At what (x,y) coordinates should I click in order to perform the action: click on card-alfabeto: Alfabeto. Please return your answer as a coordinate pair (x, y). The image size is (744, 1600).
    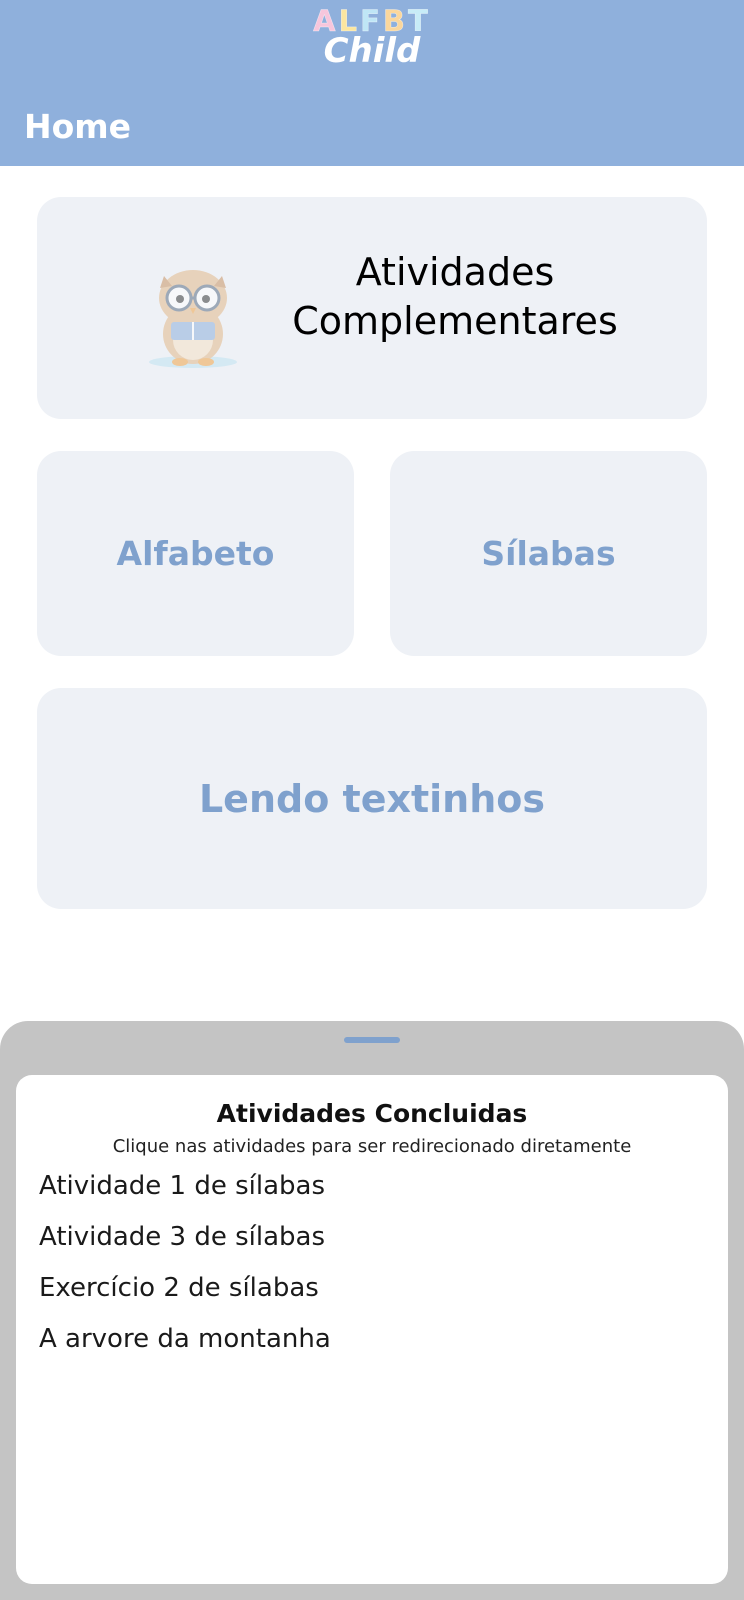
    Looking at the image, I should click on (195, 553).